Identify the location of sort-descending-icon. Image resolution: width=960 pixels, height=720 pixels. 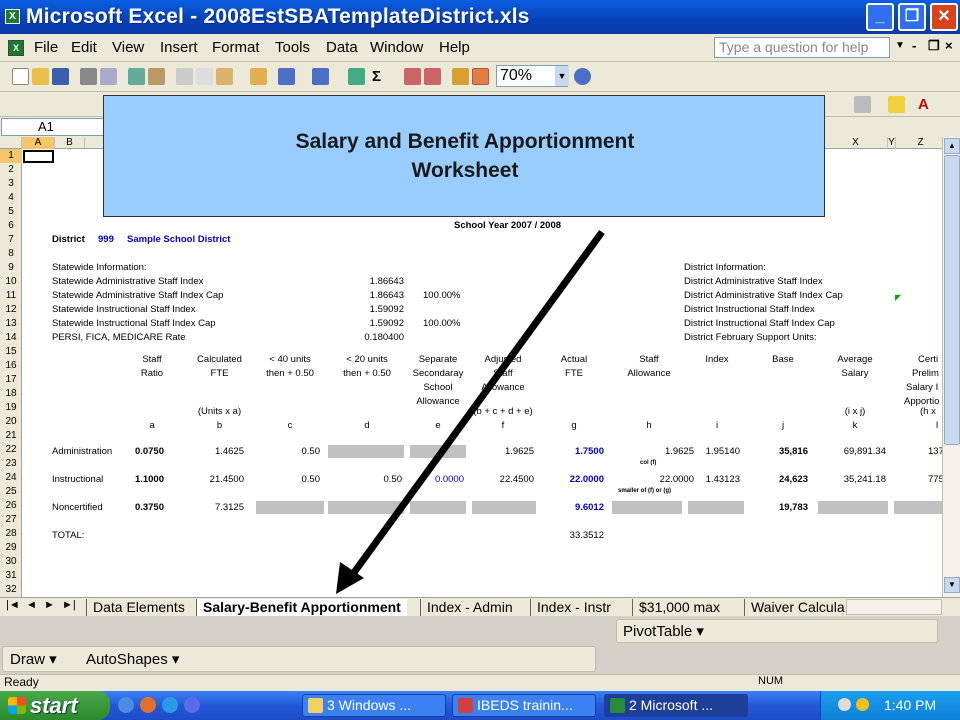
(432, 76).